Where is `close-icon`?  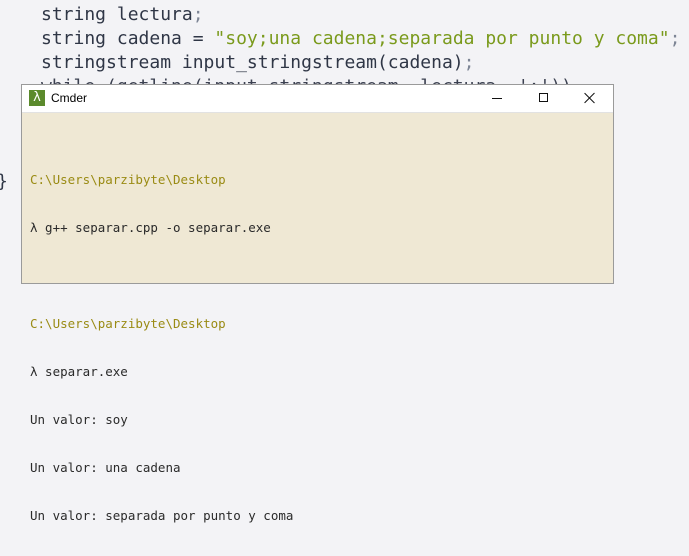 close-icon is located at coordinates (590, 98).